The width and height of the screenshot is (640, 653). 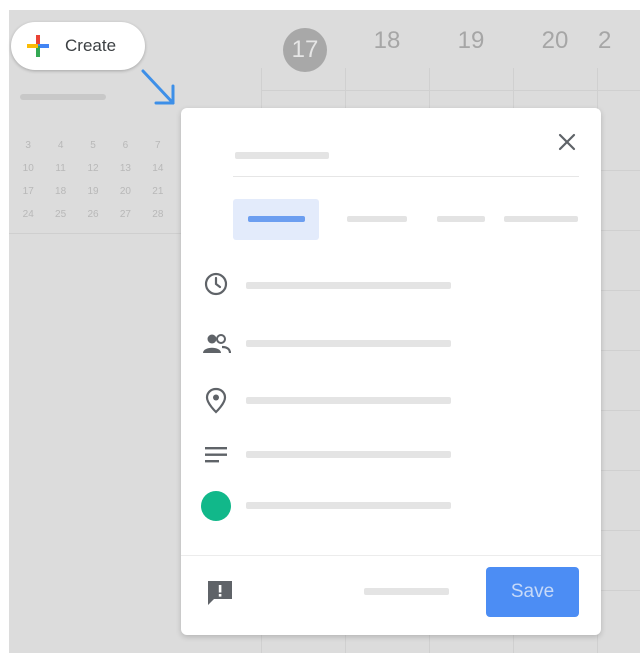 I want to click on plus-multicolor-icon, so click(x=38, y=46).